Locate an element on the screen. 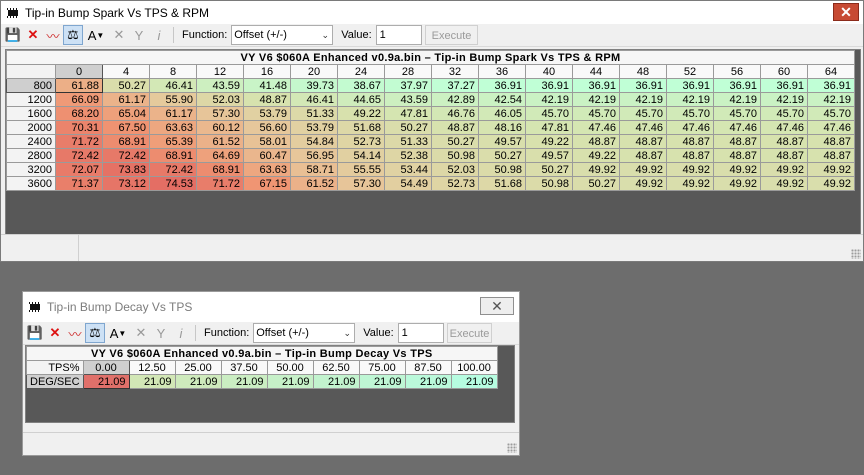  info-icon: i is located at coordinates (159, 35).